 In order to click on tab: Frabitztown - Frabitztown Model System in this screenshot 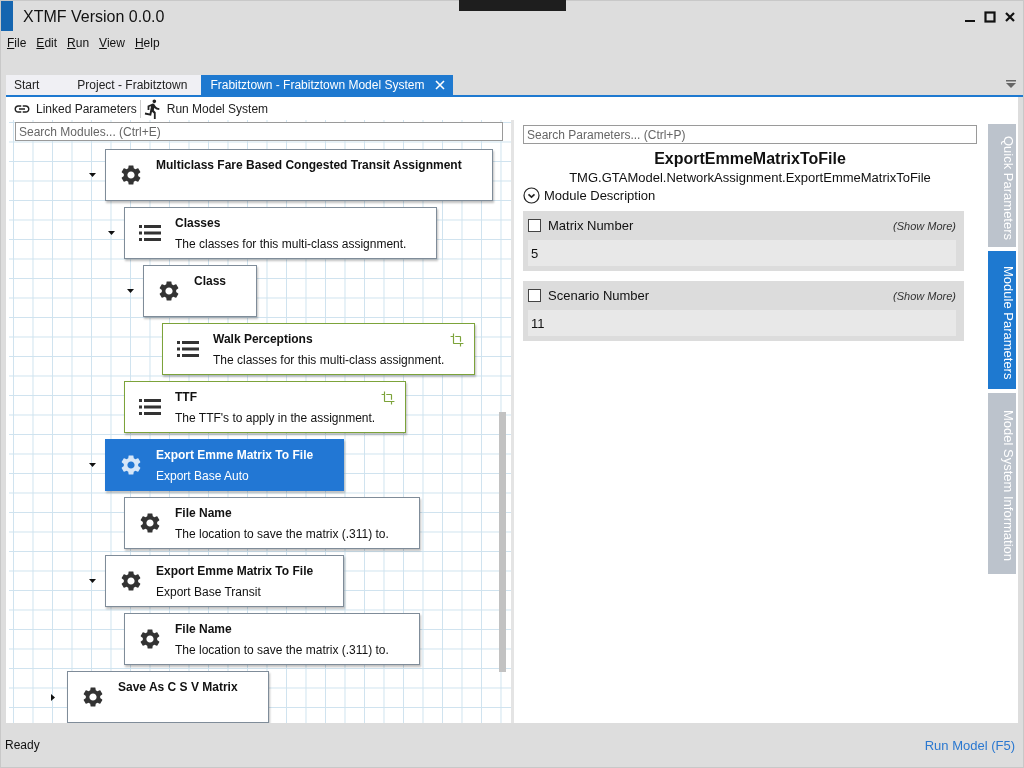, I will do `click(327, 85)`.